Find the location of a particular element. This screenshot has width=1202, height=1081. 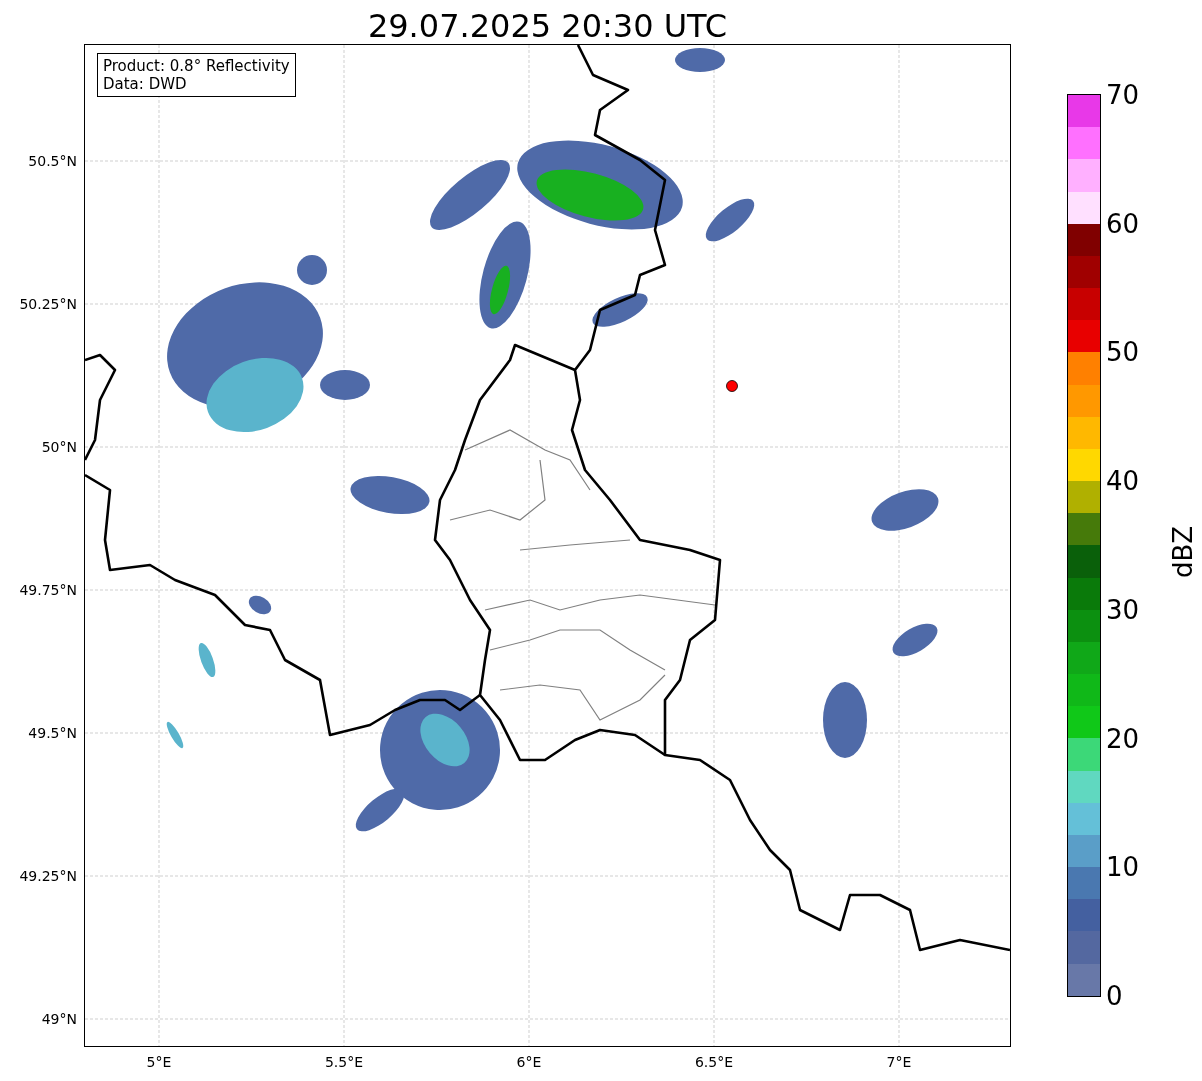

longitude-label: 5°E is located at coordinates (159, 1062).